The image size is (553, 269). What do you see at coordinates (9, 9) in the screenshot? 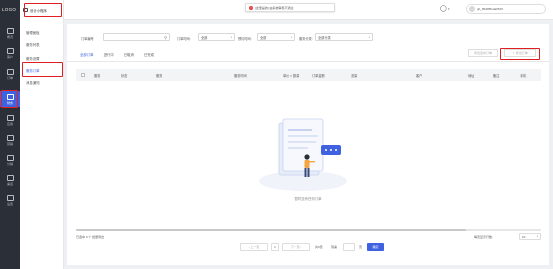
I see `logo: LOGO` at bounding box center [9, 9].